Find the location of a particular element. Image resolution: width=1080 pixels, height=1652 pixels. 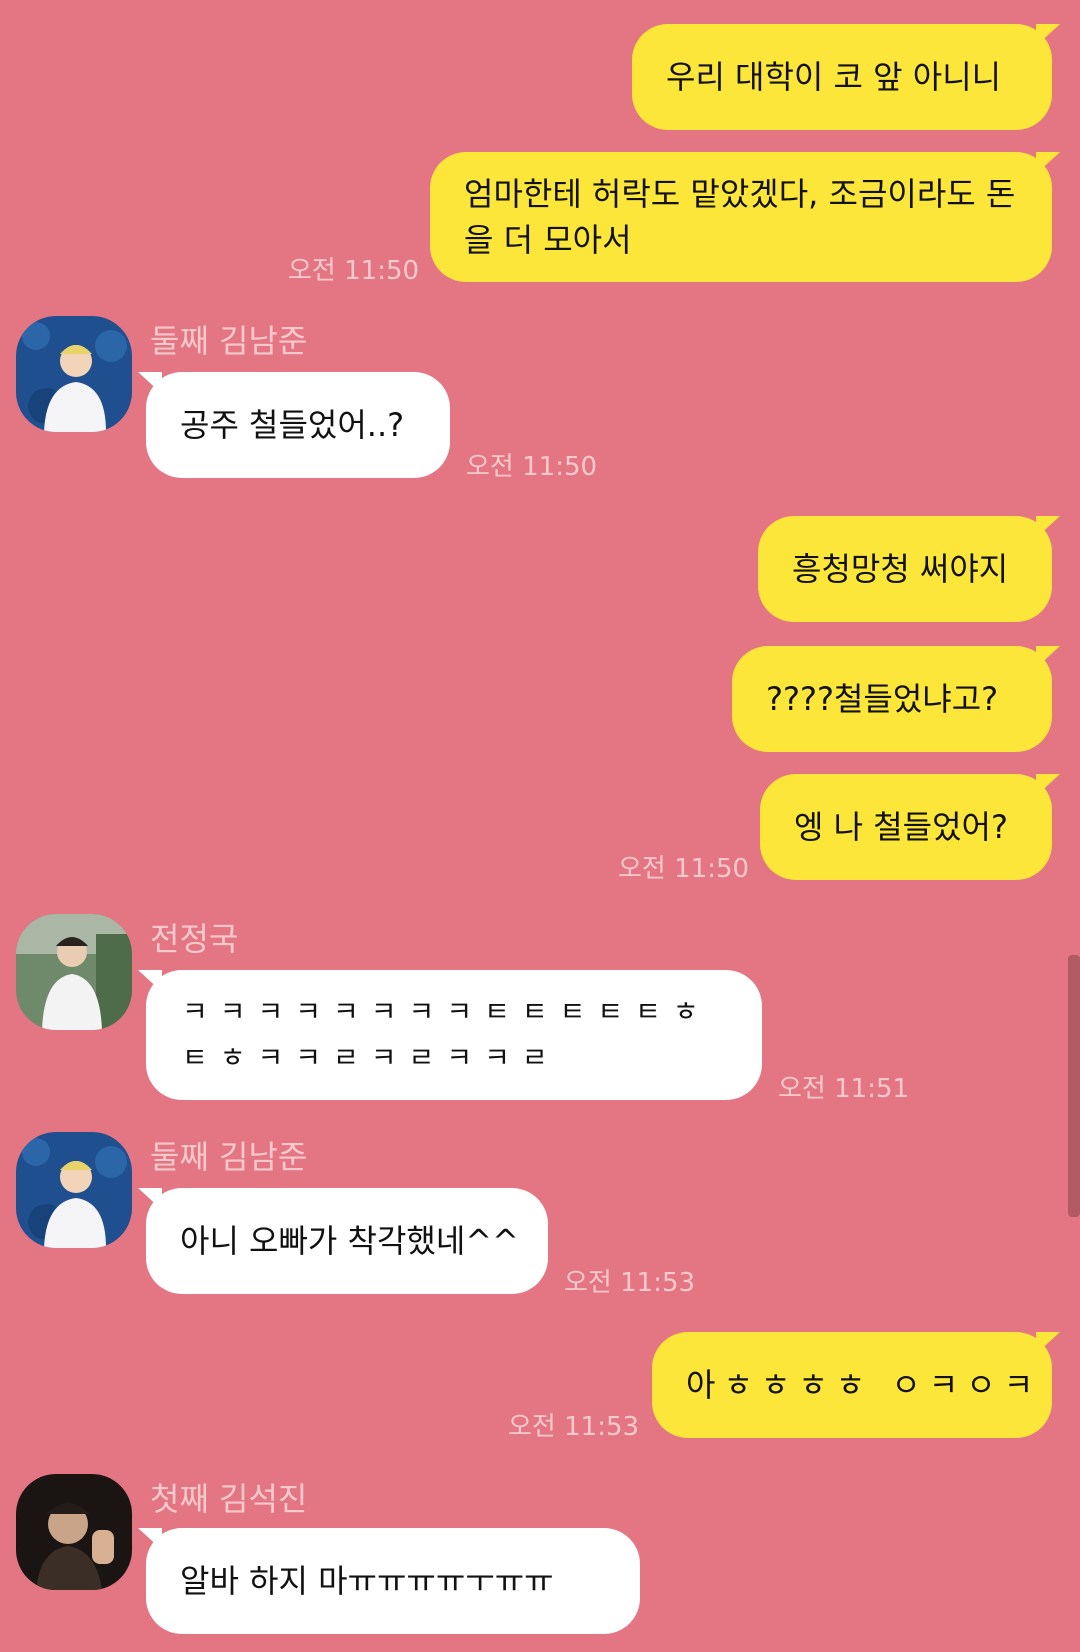

sender-name: 첫째 김석진 is located at coordinates (229, 1499).